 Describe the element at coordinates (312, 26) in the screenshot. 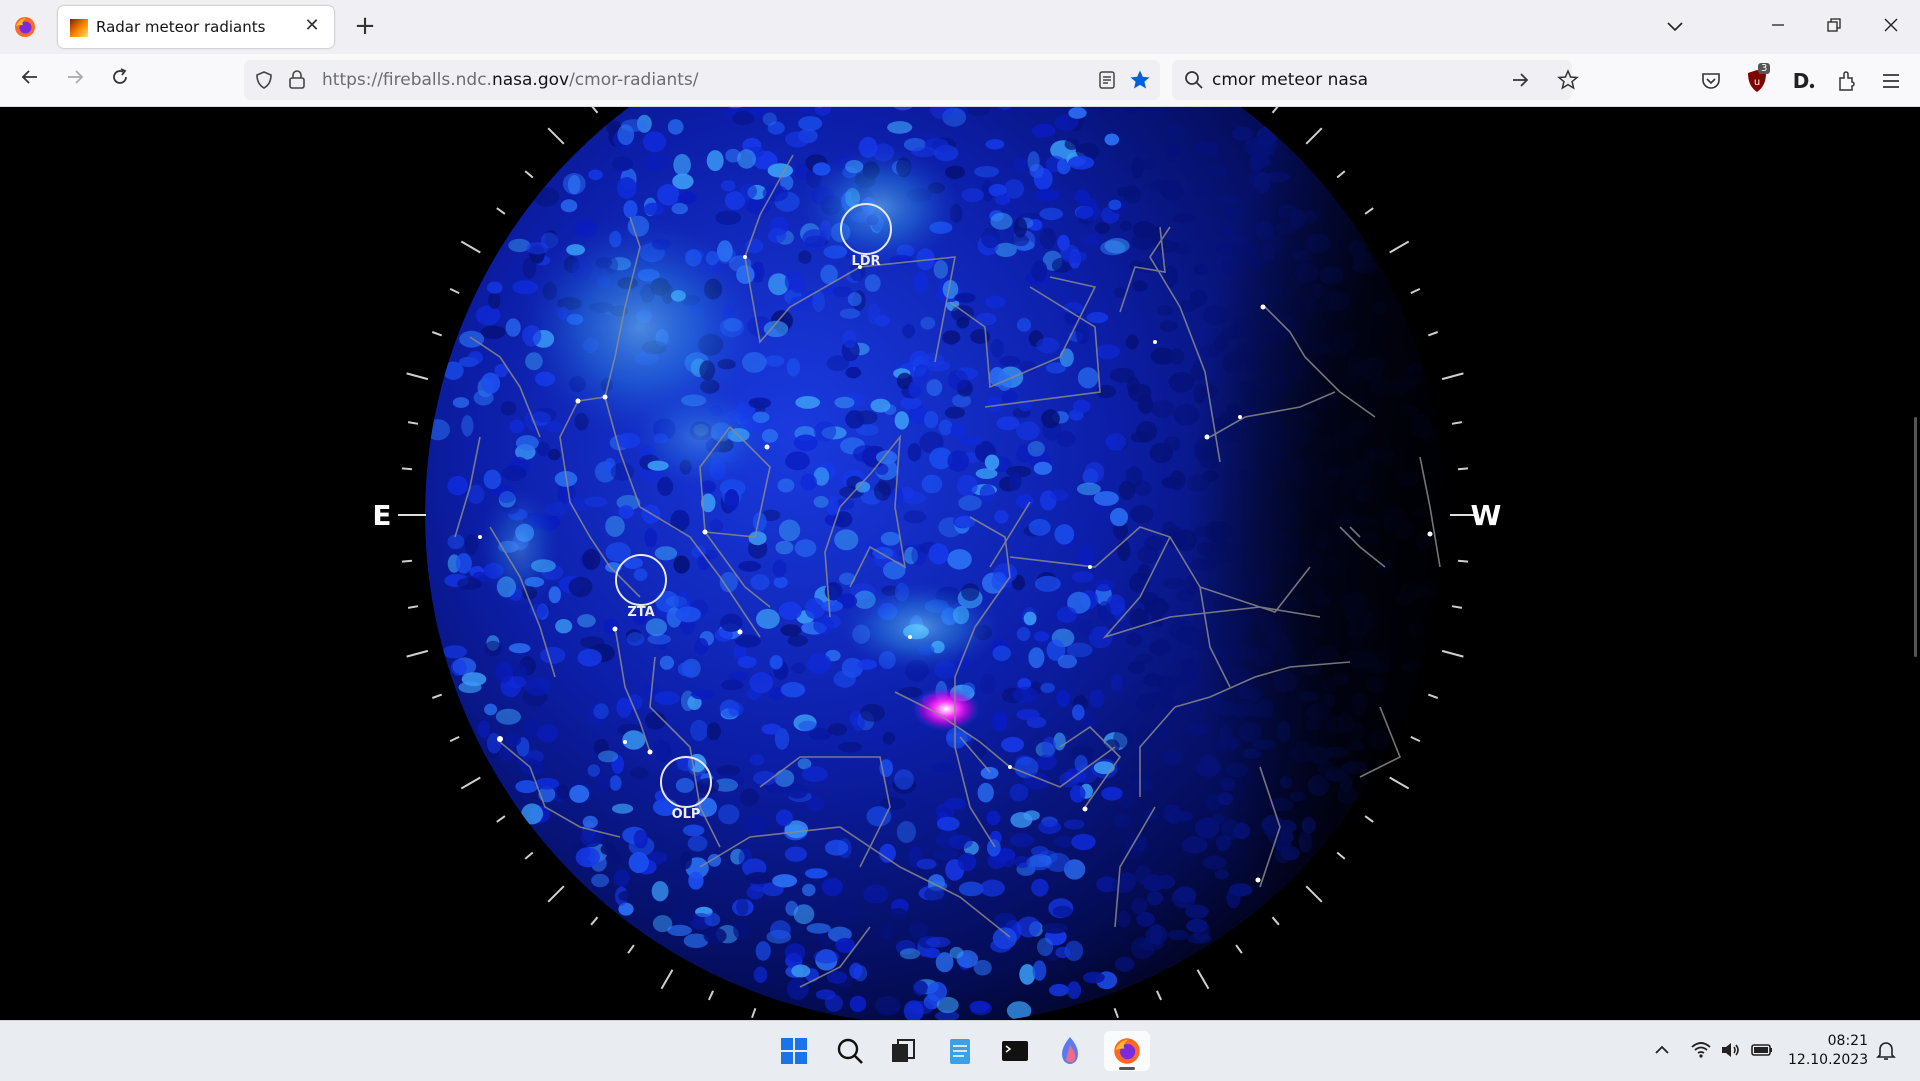

I see `close-tab-icon: ✕` at that location.